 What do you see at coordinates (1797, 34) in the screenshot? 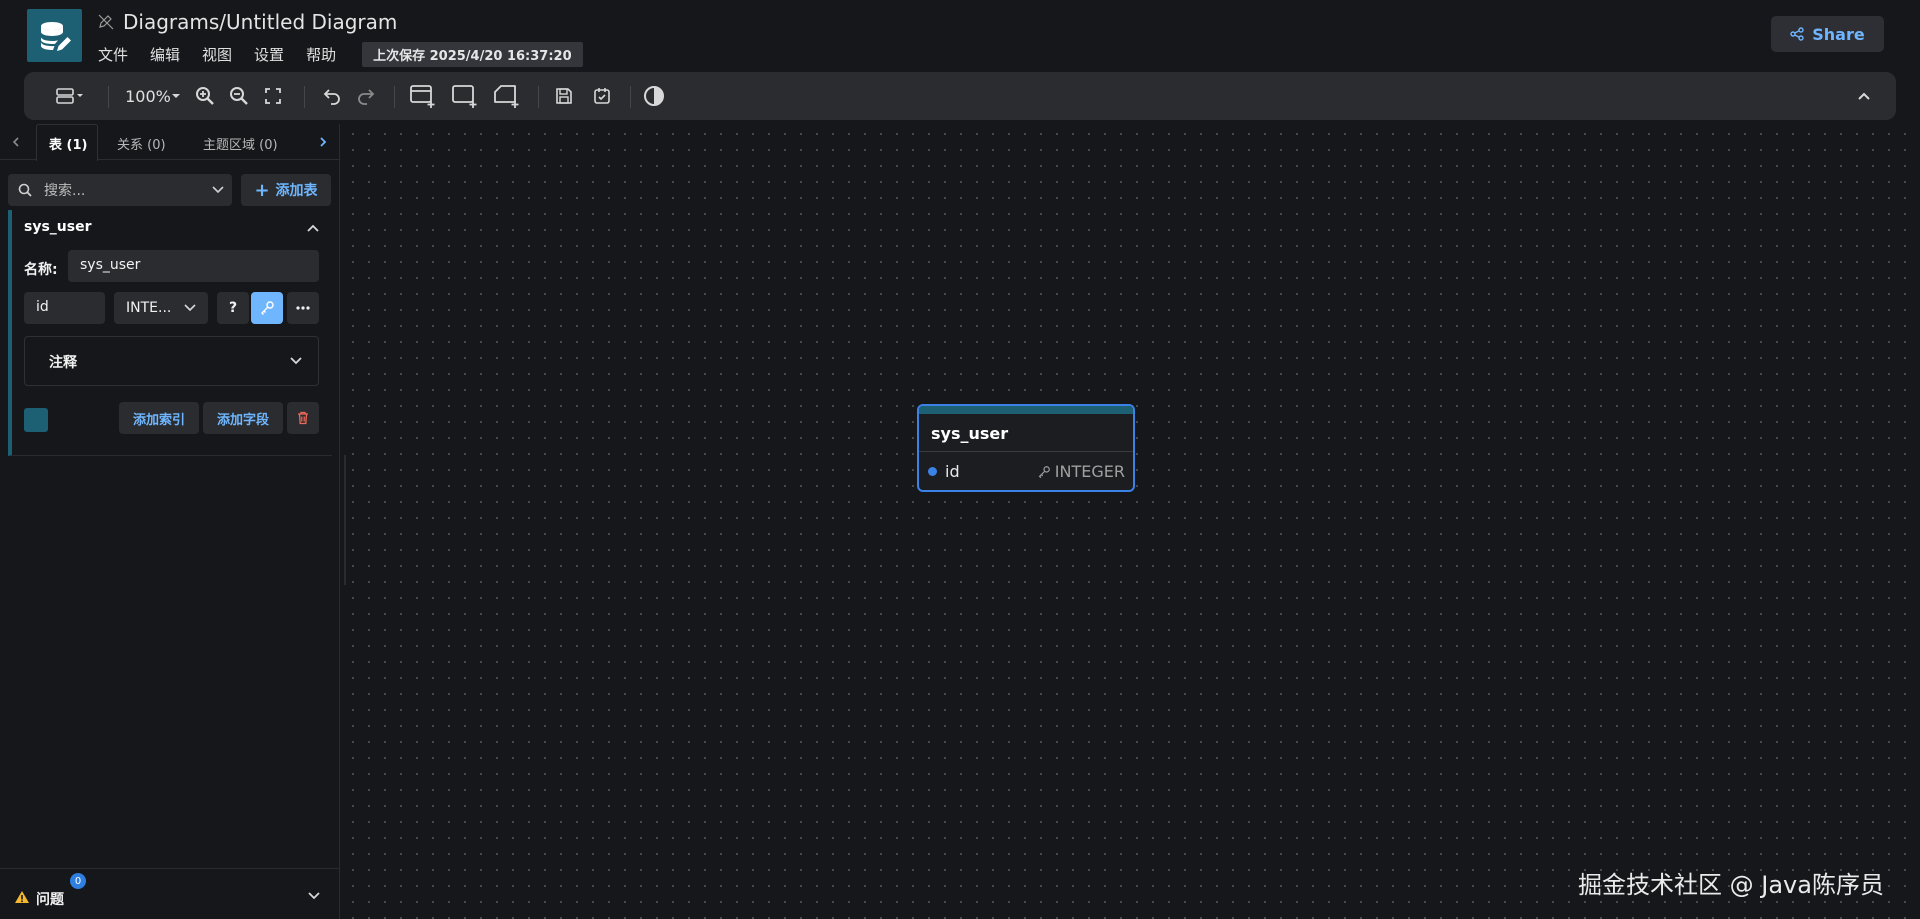
I see `share-icon` at bounding box center [1797, 34].